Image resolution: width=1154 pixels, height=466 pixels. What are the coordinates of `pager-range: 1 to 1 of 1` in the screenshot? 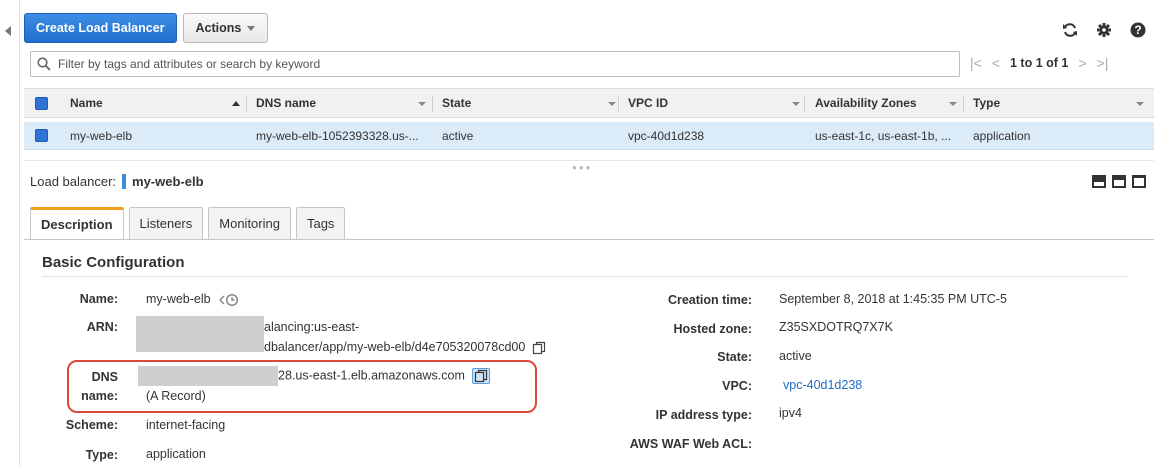 It's located at (1039, 63).